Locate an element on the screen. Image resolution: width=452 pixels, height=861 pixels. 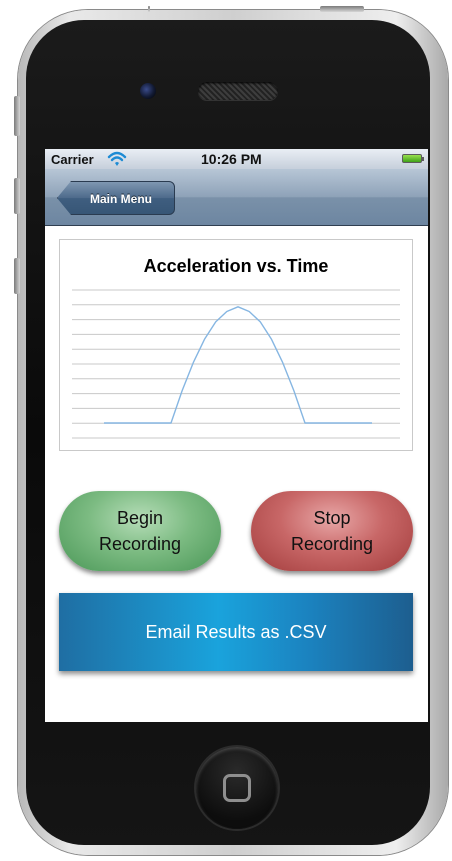
chart-plot is located at coordinates (236, 364).